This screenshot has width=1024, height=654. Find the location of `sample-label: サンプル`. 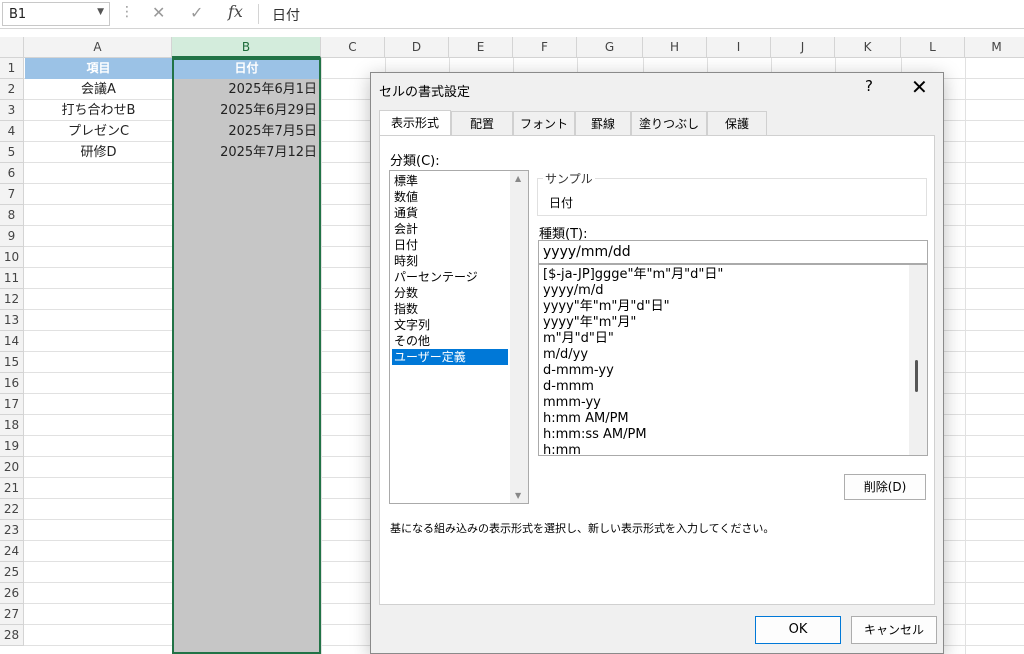

sample-label: サンプル is located at coordinates (569, 178).